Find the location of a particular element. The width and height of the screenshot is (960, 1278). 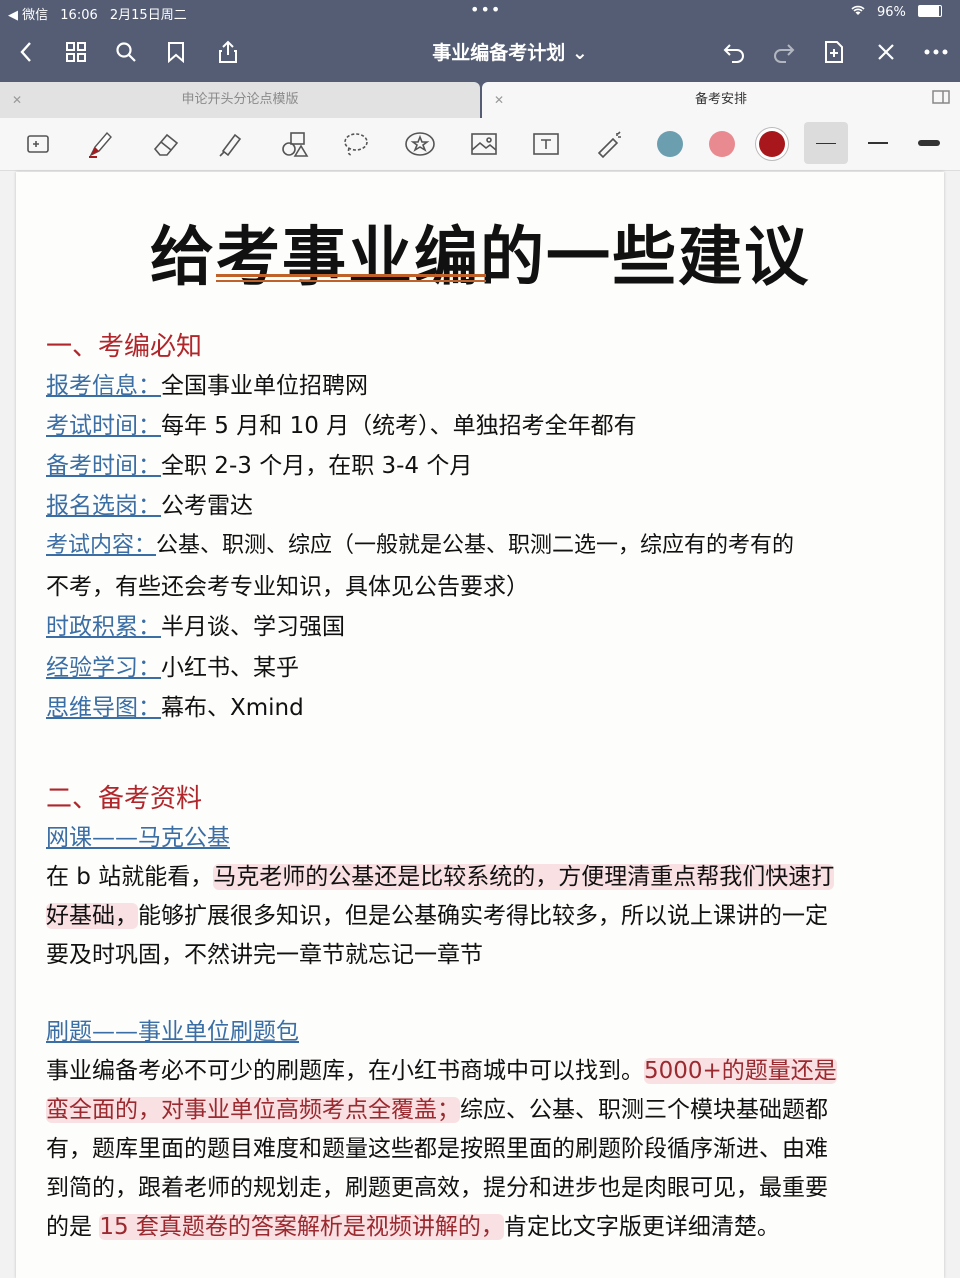

image-icon is located at coordinates (484, 144).